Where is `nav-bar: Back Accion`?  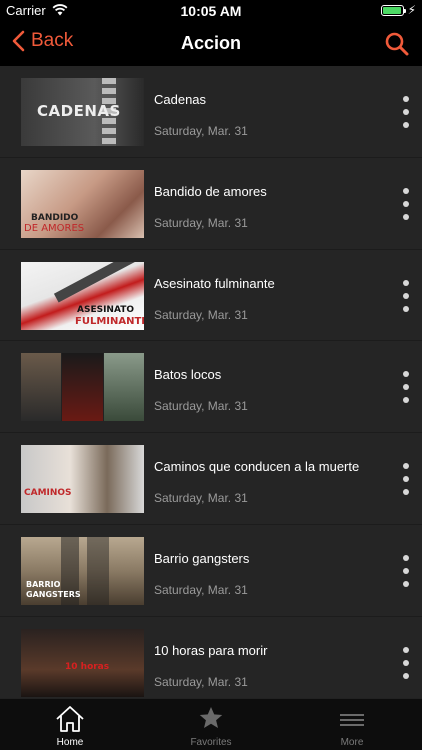 nav-bar: Back Accion is located at coordinates (211, 44).